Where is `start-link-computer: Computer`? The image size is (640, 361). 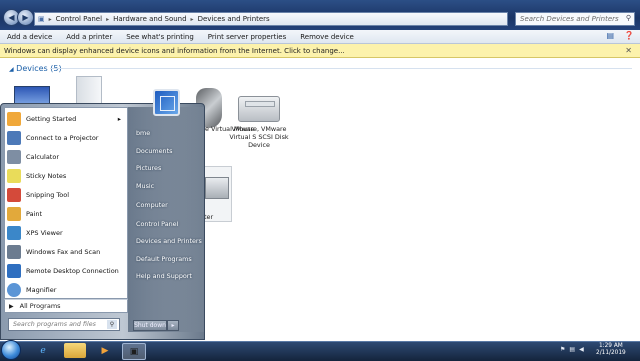
start-link-computer: Computer is located at coordinates (152, 205).